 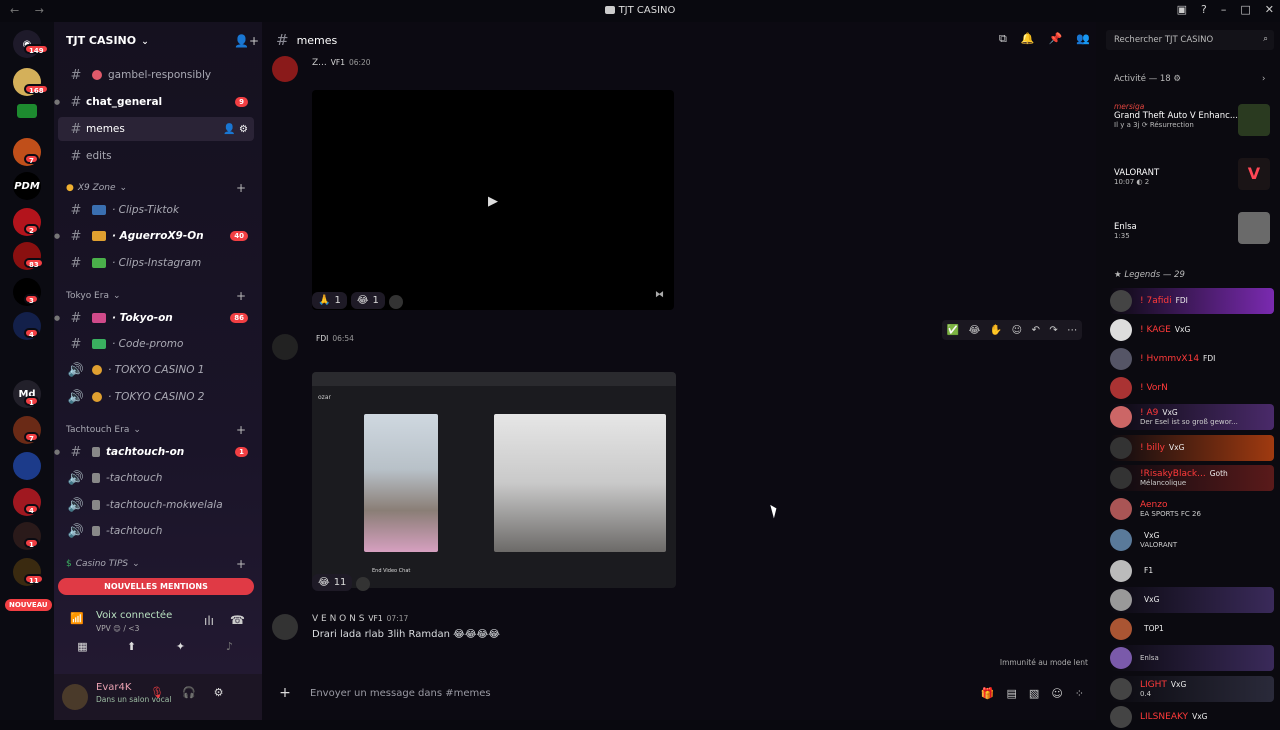 I want to click on member-item: ! HvmmvX14 FDI, so click(x=1192, y=359).